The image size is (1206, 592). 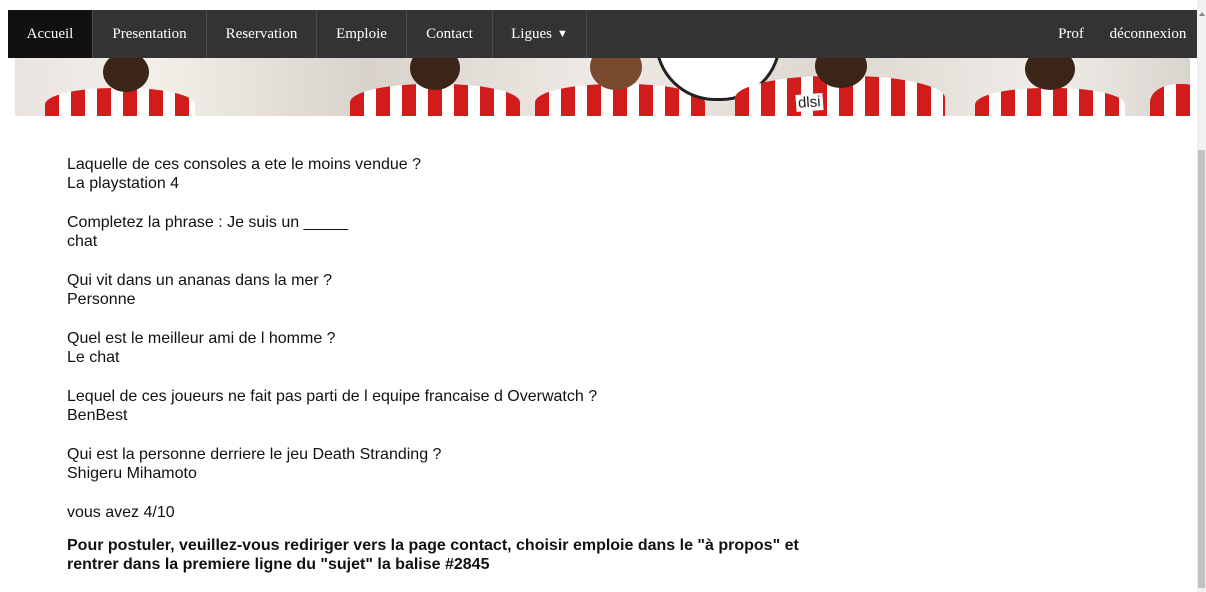 What do you see at coordinates (200, 280) in the screenshot?
I see `quiz-question: Qui vit dans un ananas dans la mer ?` at bounding box center [200, 280].